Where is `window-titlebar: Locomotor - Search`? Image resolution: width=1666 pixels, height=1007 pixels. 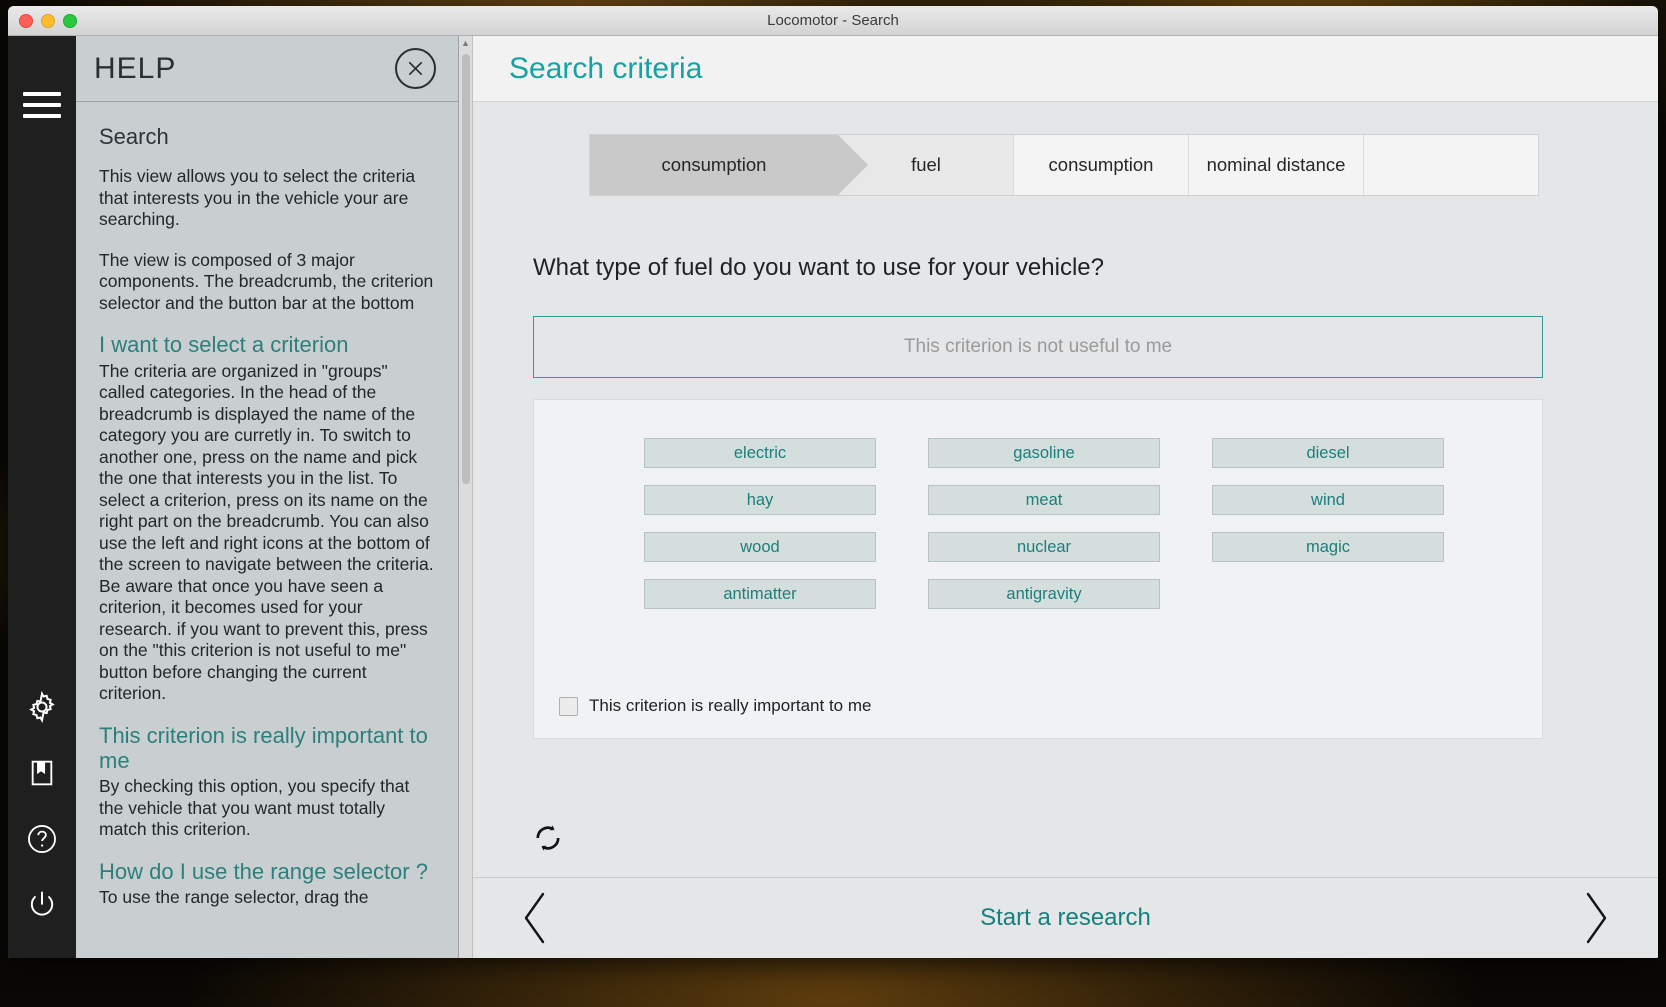 window-titlebar: Locomotor - Search is located at coordinates (833, 21).